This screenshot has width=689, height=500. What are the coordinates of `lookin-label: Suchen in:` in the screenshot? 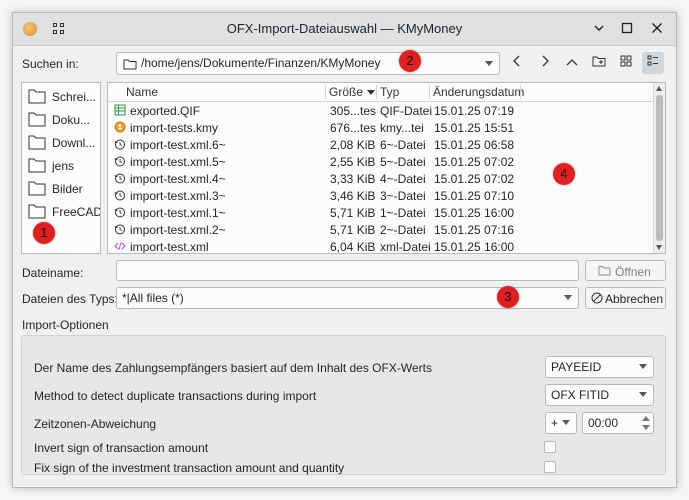 It's located at (50, 64).